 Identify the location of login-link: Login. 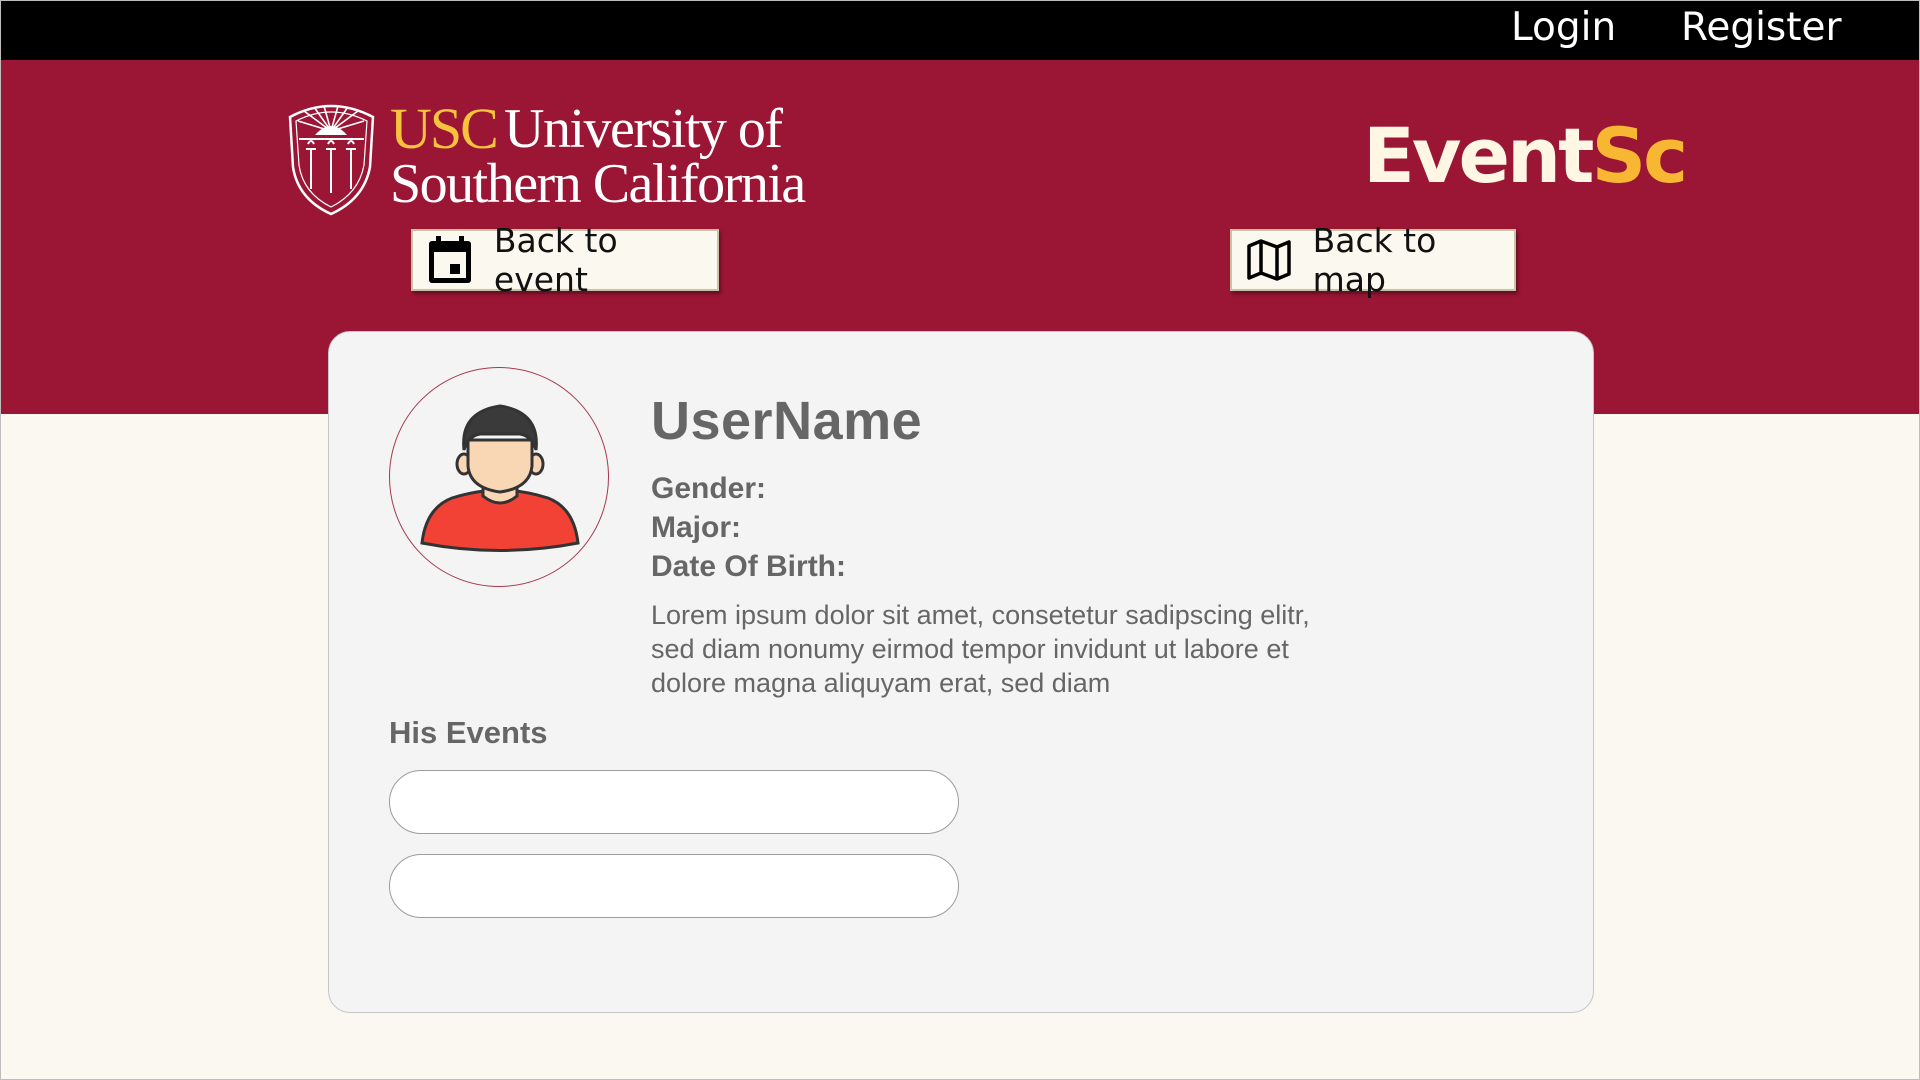
(1563, 27).